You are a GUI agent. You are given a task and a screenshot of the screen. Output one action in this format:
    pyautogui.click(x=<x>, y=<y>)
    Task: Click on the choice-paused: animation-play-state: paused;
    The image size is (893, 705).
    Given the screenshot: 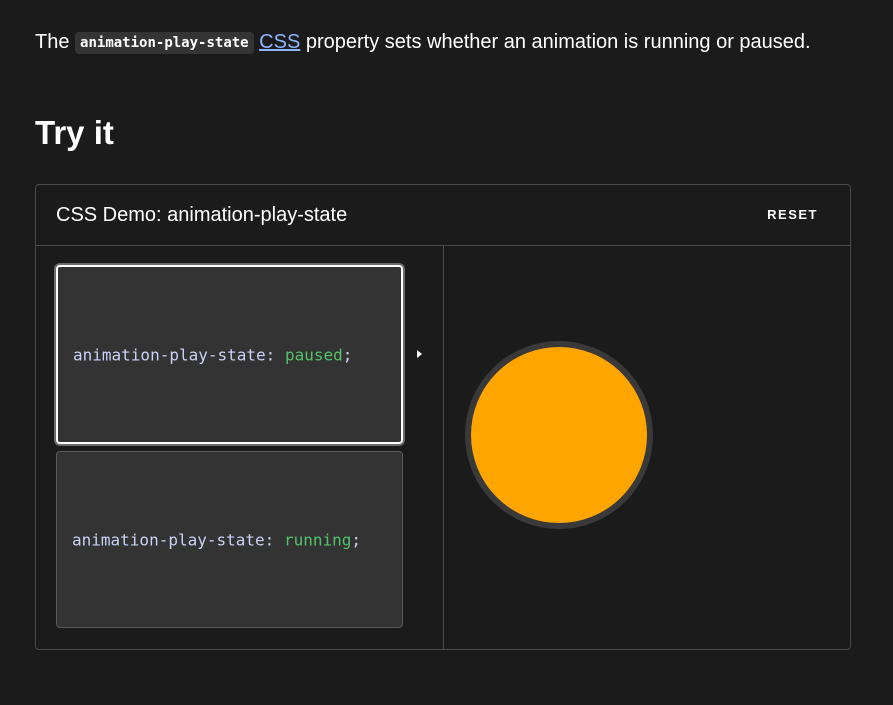 What is the action you would take?
    pyautogui.click(x=229, y=354)
    